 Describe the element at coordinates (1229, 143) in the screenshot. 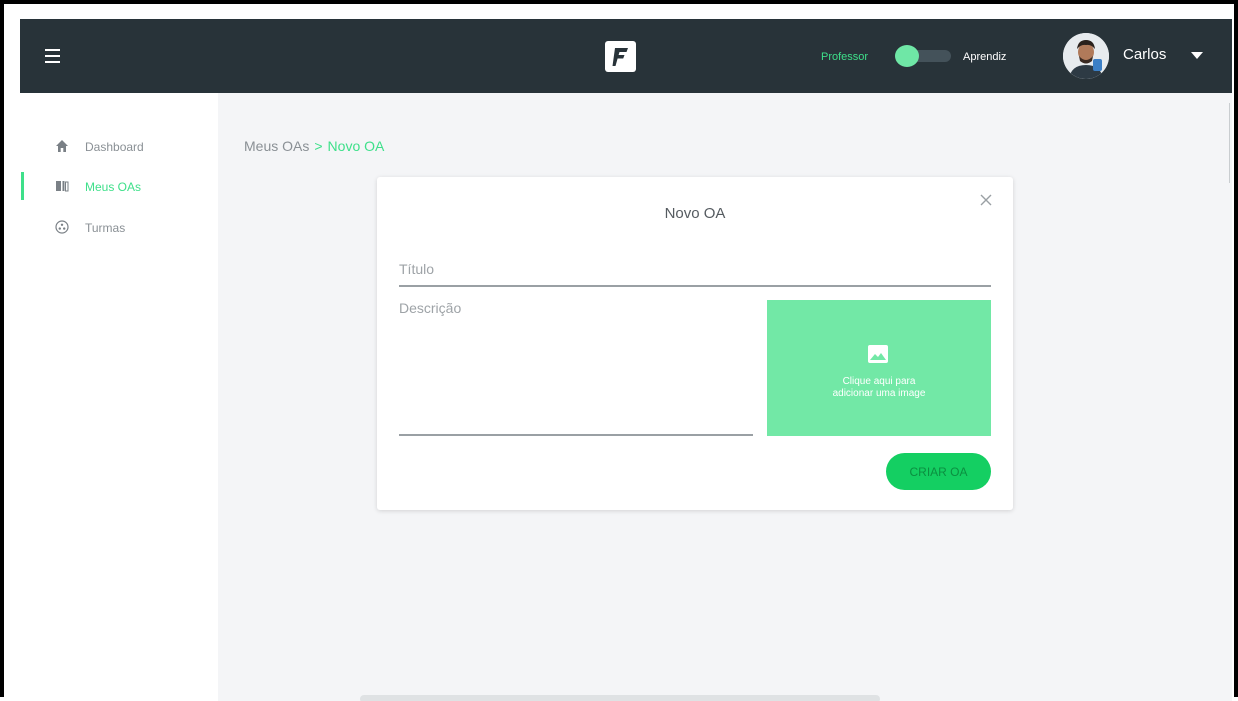

I see `scrollbar` at that location.